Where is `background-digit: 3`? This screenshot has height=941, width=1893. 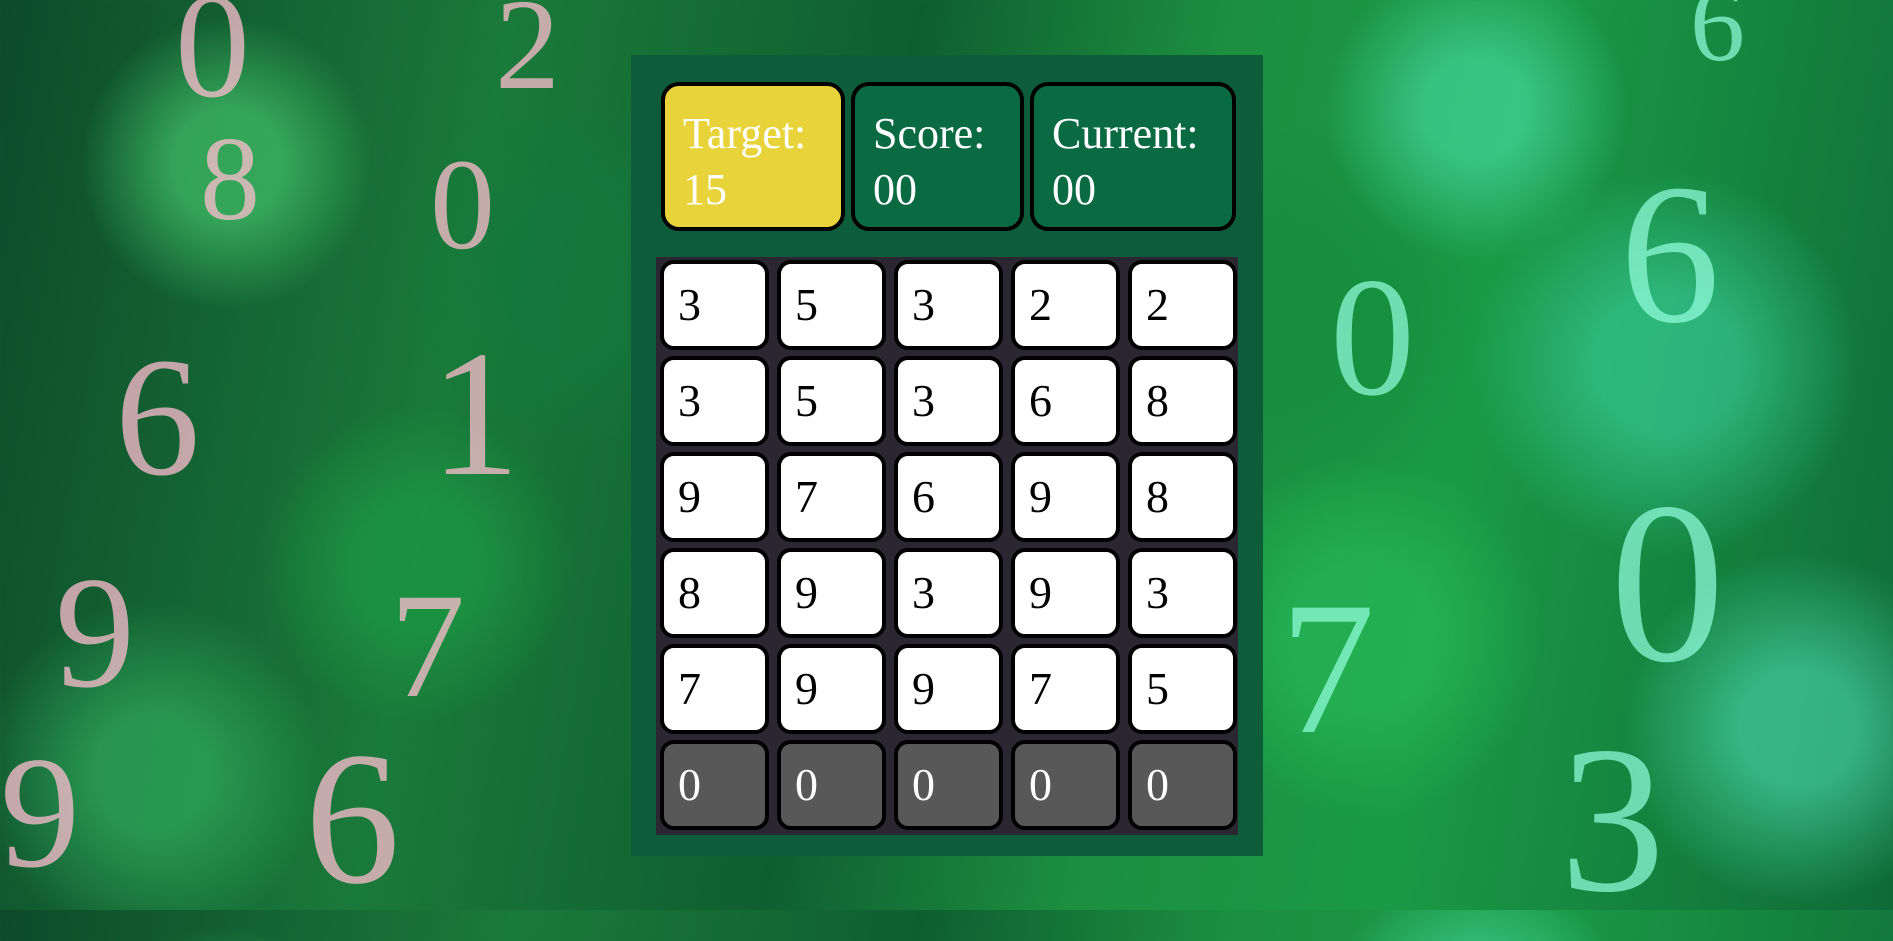
background-digit: 3 is located at coordinates (1612, 820).